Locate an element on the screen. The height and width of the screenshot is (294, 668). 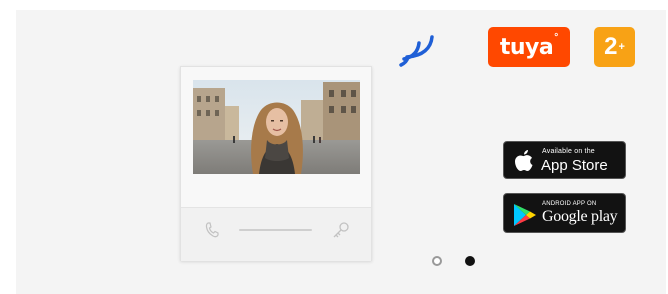
handset-icon is located at coordinates (212, 230).